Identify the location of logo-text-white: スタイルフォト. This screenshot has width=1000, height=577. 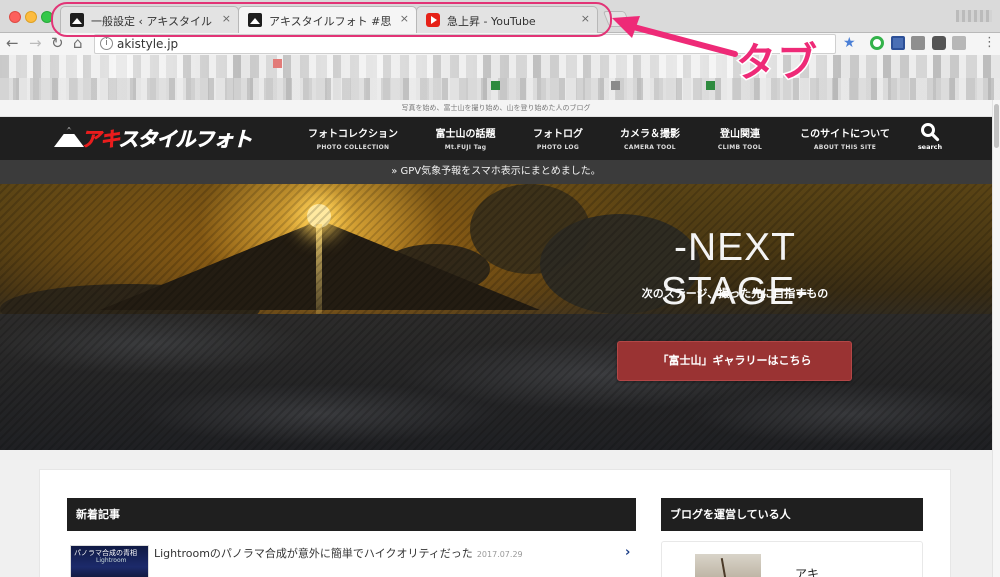
(185, 138).